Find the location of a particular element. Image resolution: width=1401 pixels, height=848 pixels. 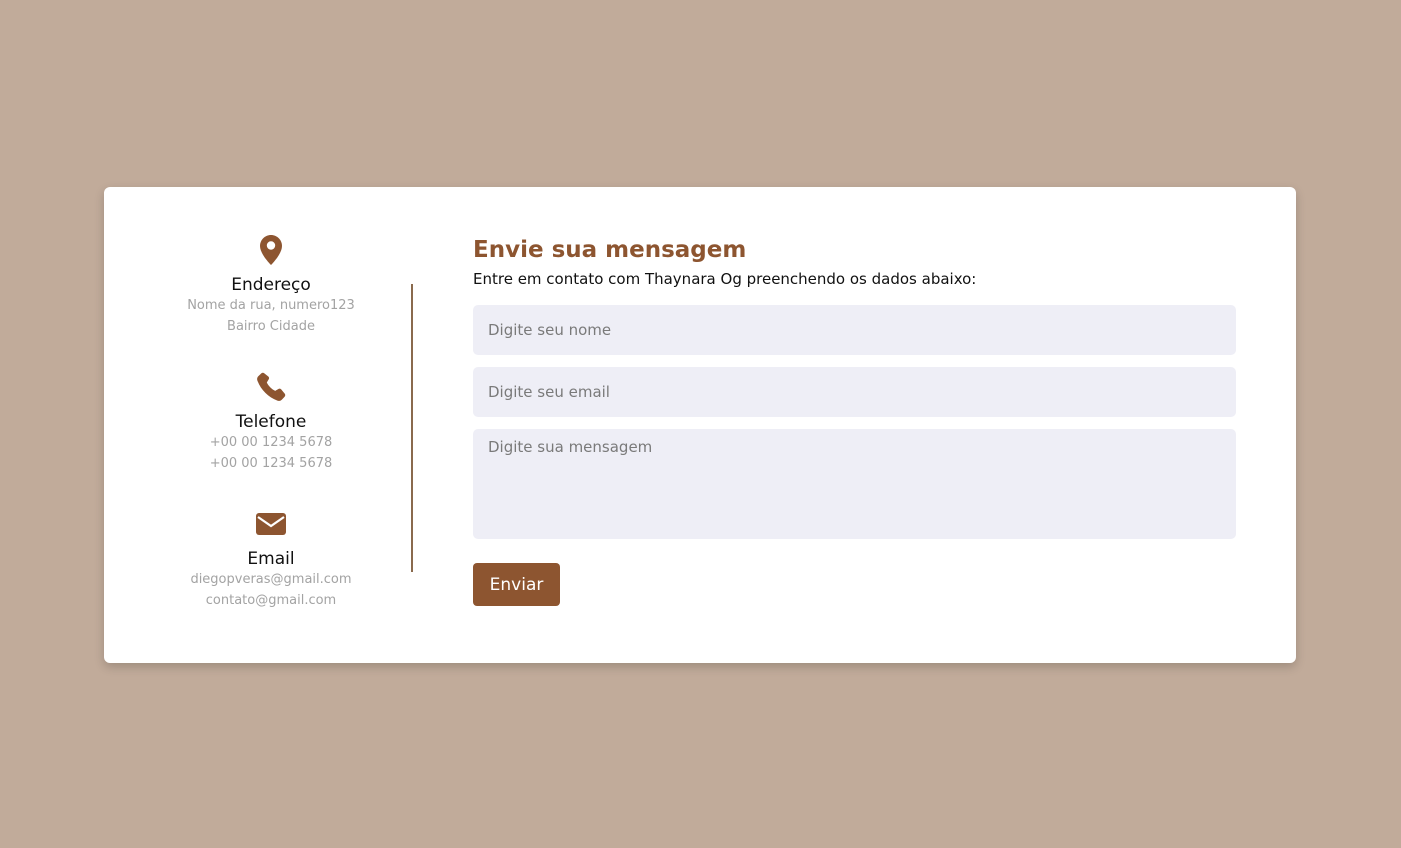

email-input is located at coordinates (854, 392).